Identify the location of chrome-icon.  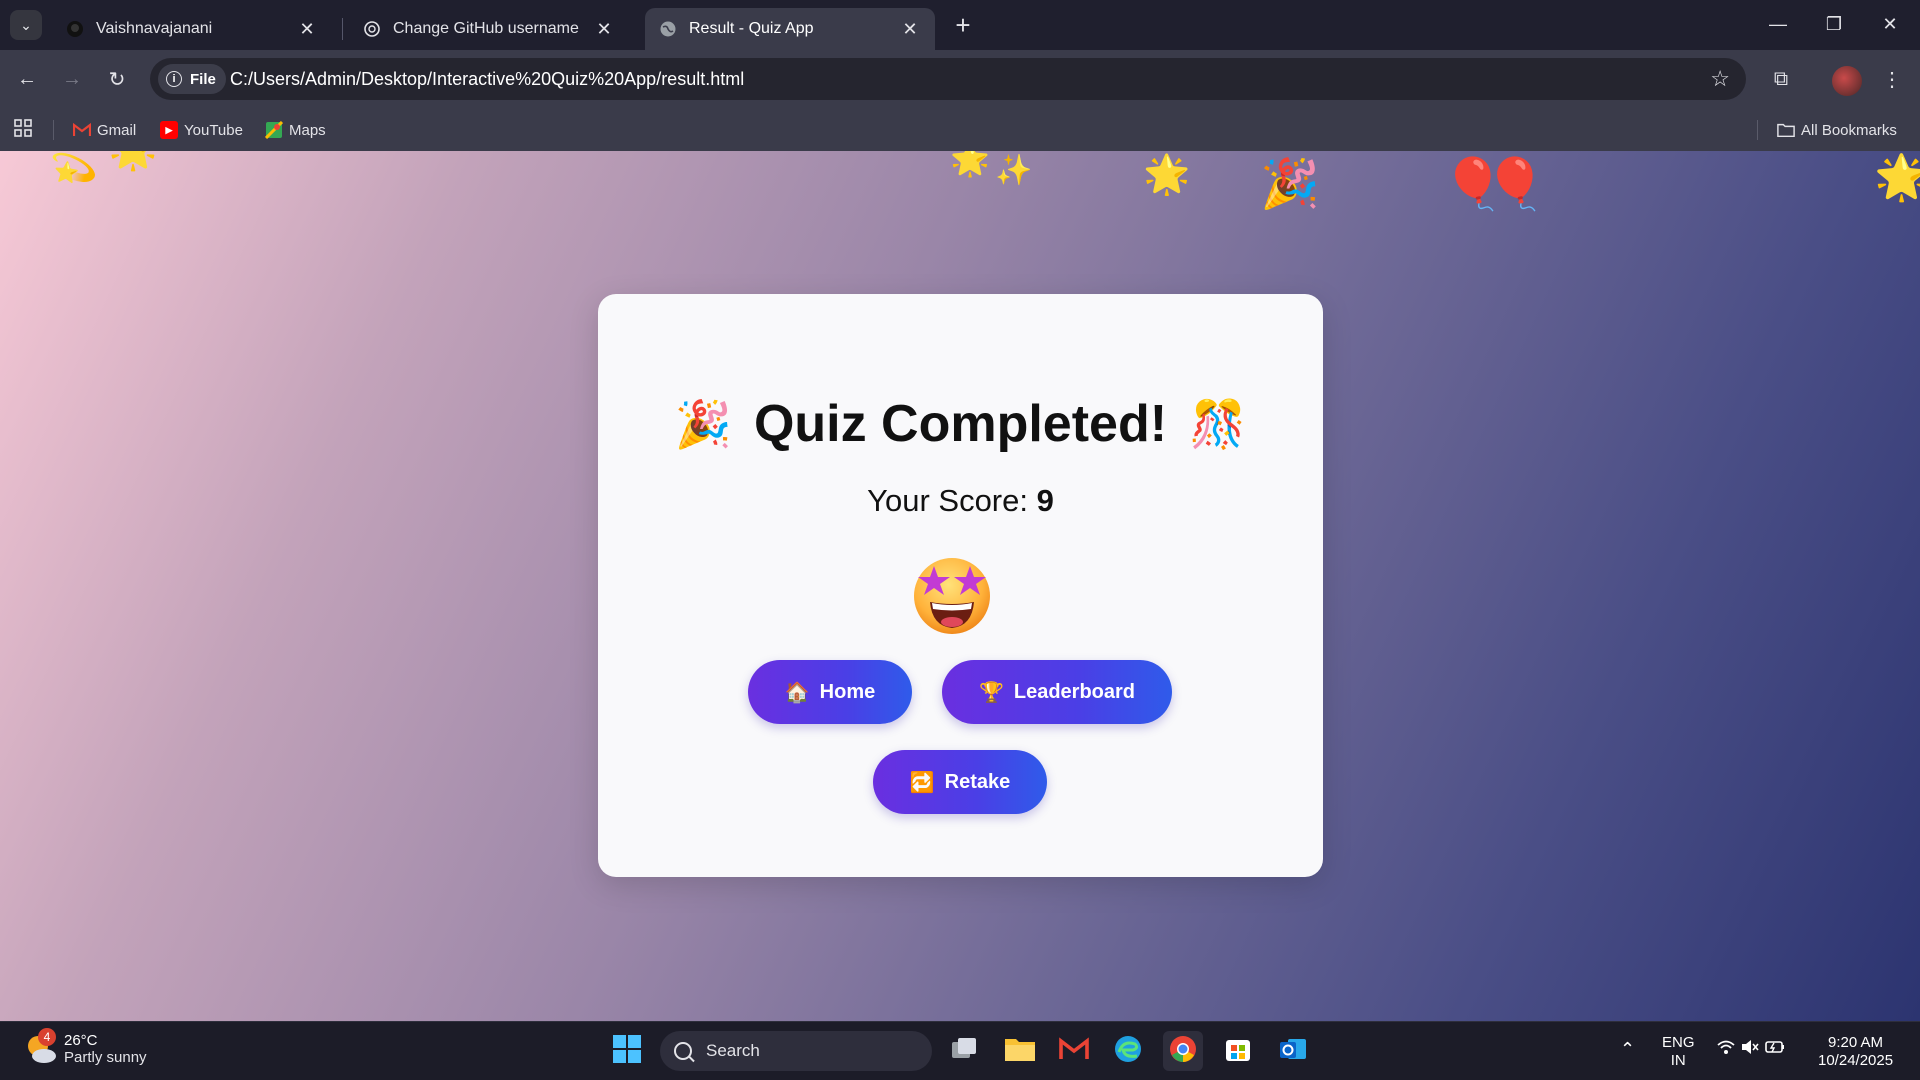
(1183, 1051).